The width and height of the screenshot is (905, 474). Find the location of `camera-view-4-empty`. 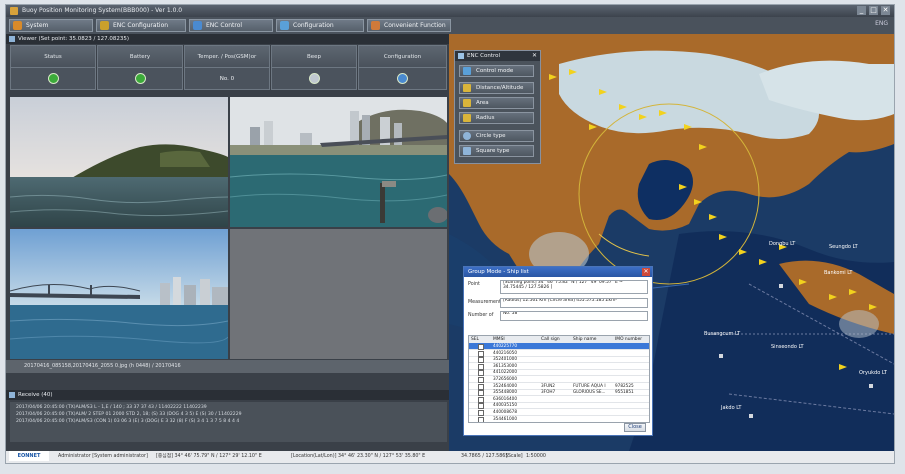

camera-view-4-empty is located at coordinates (338, 294).